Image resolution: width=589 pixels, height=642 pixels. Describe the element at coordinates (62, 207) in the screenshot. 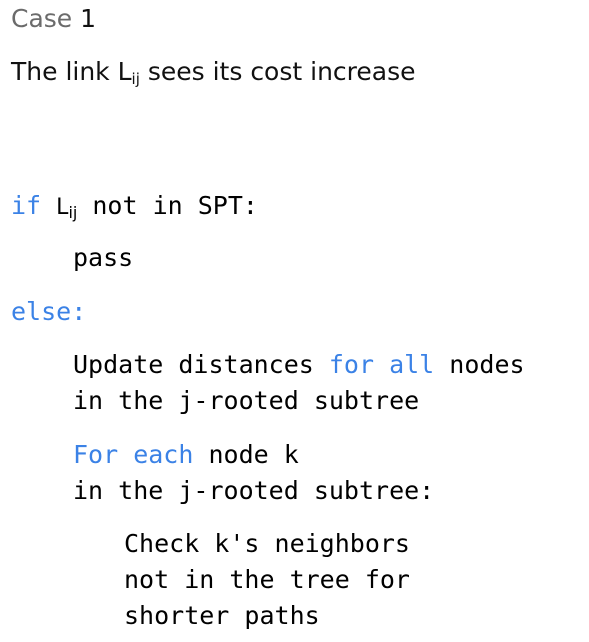

I see `link-variable: L` at that location.